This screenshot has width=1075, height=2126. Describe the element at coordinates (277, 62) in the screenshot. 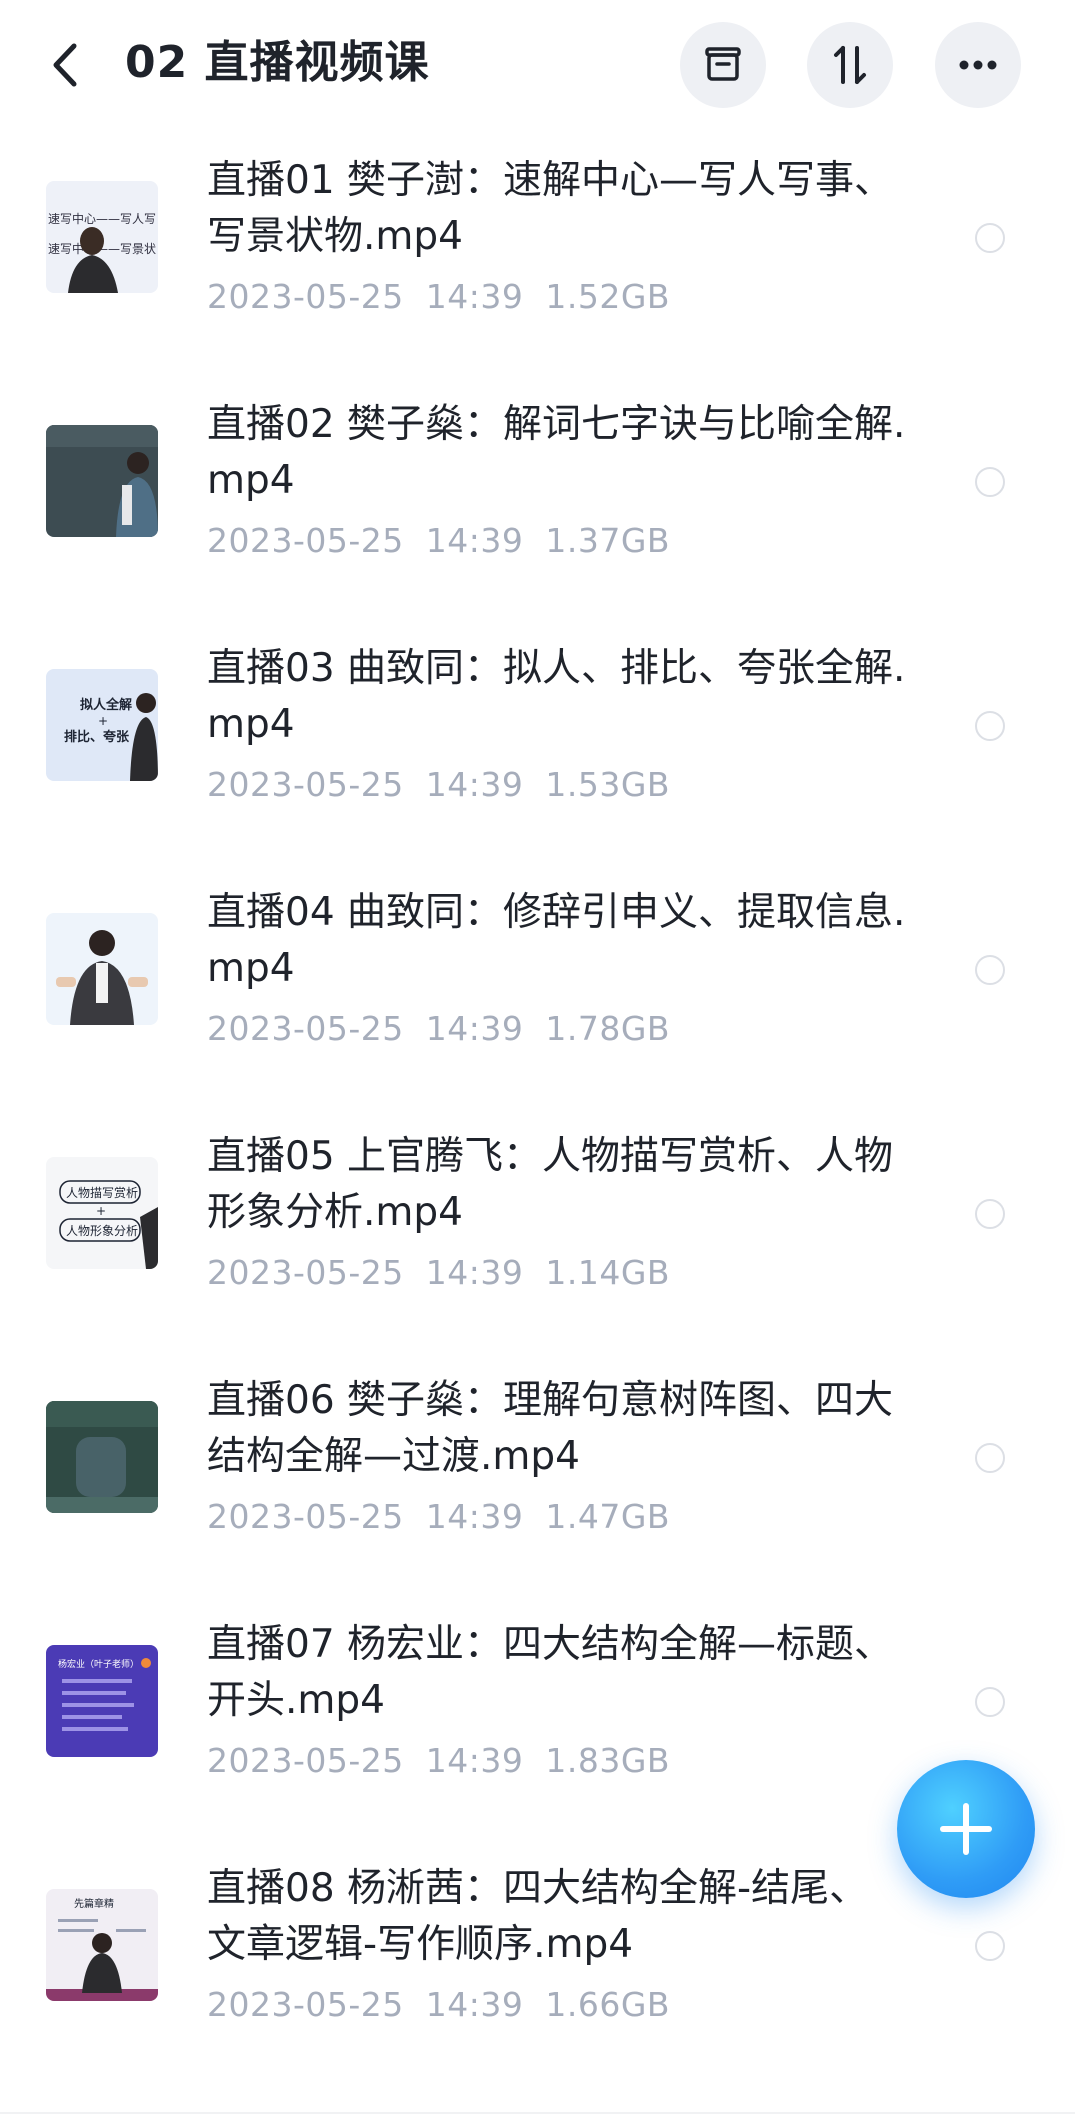

I see `page-title: 02 直播视频课` at that location.